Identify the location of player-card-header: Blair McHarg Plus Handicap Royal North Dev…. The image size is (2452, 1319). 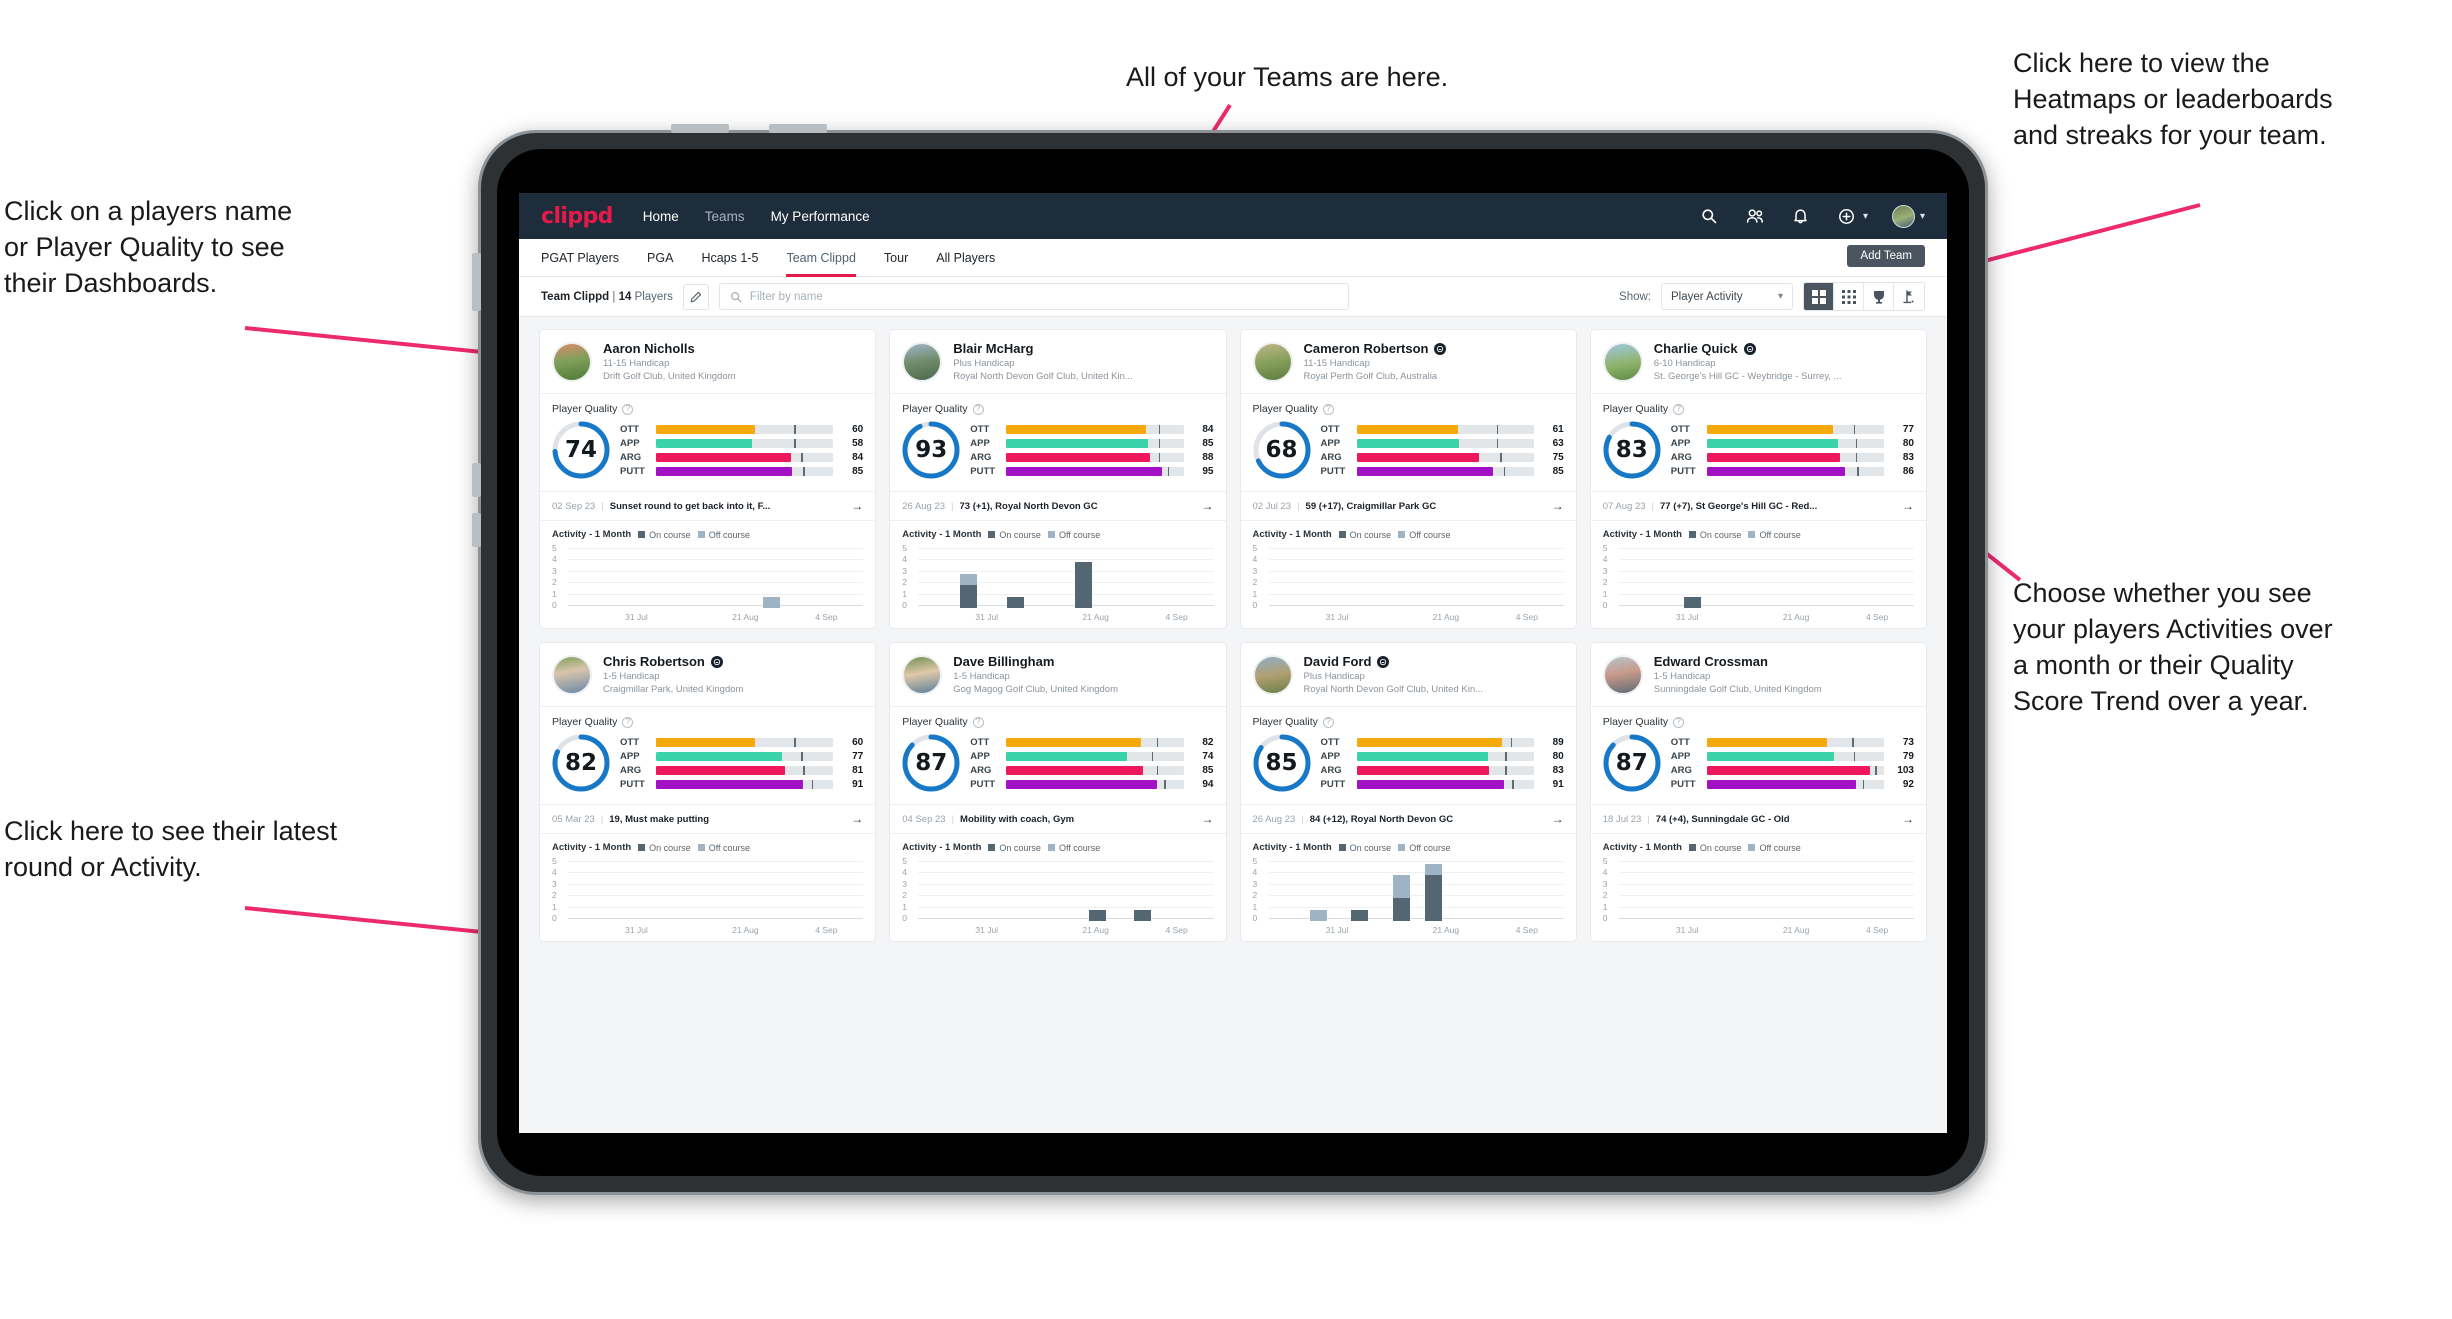
(1057, 361).